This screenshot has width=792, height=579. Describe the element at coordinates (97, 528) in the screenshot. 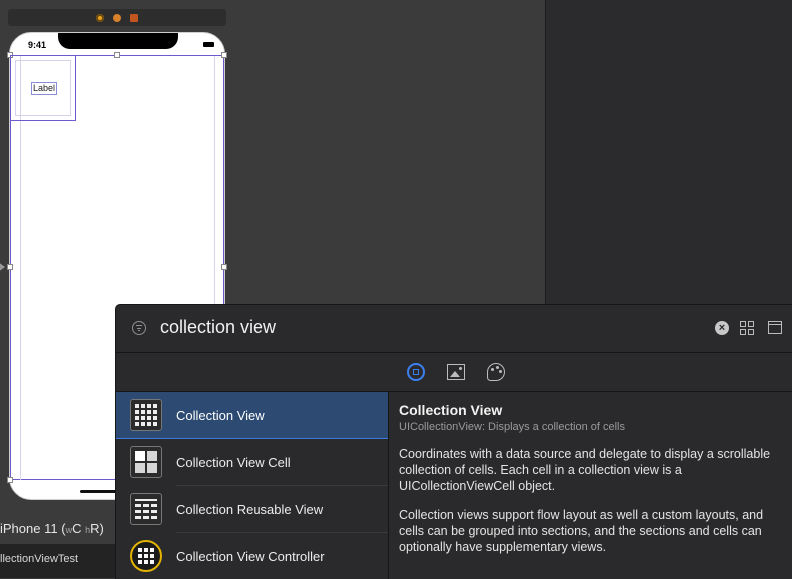

I see `size-class-close: R)` at that location.